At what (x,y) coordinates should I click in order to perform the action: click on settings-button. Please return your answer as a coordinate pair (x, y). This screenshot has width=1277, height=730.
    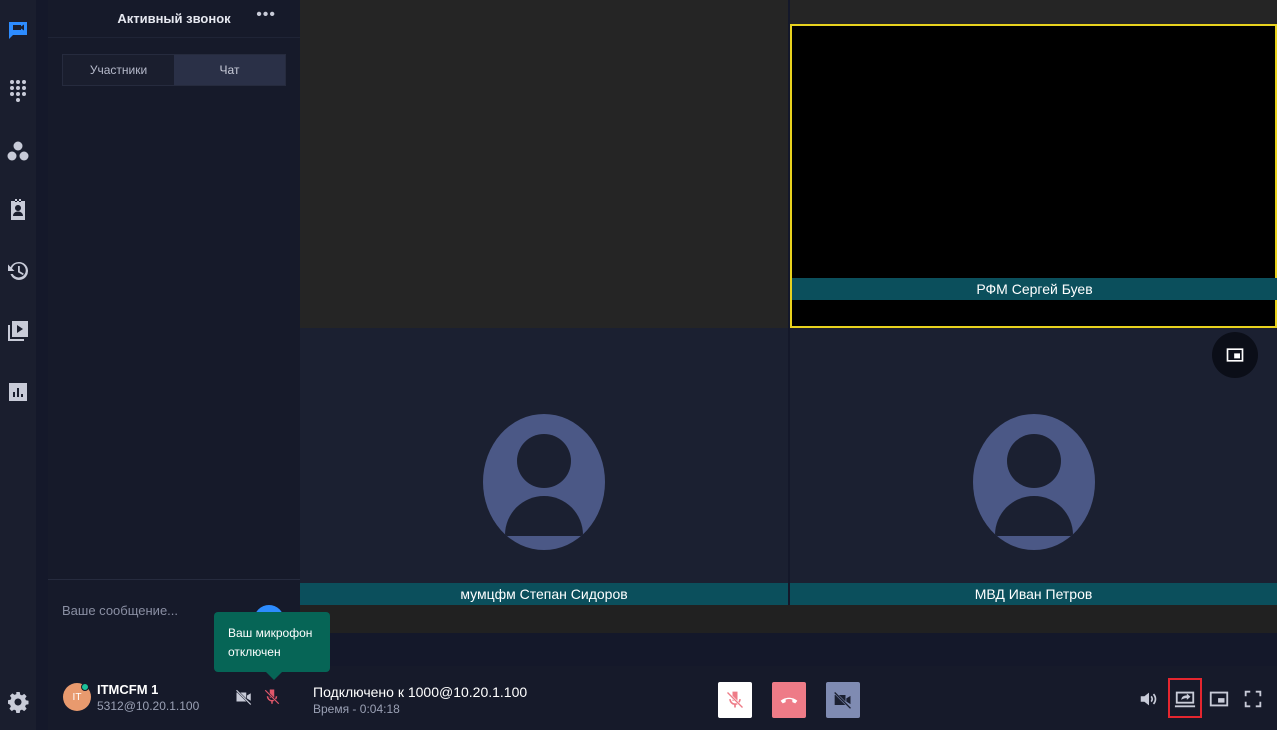
    Looking at the image, I should click on (18, 702).